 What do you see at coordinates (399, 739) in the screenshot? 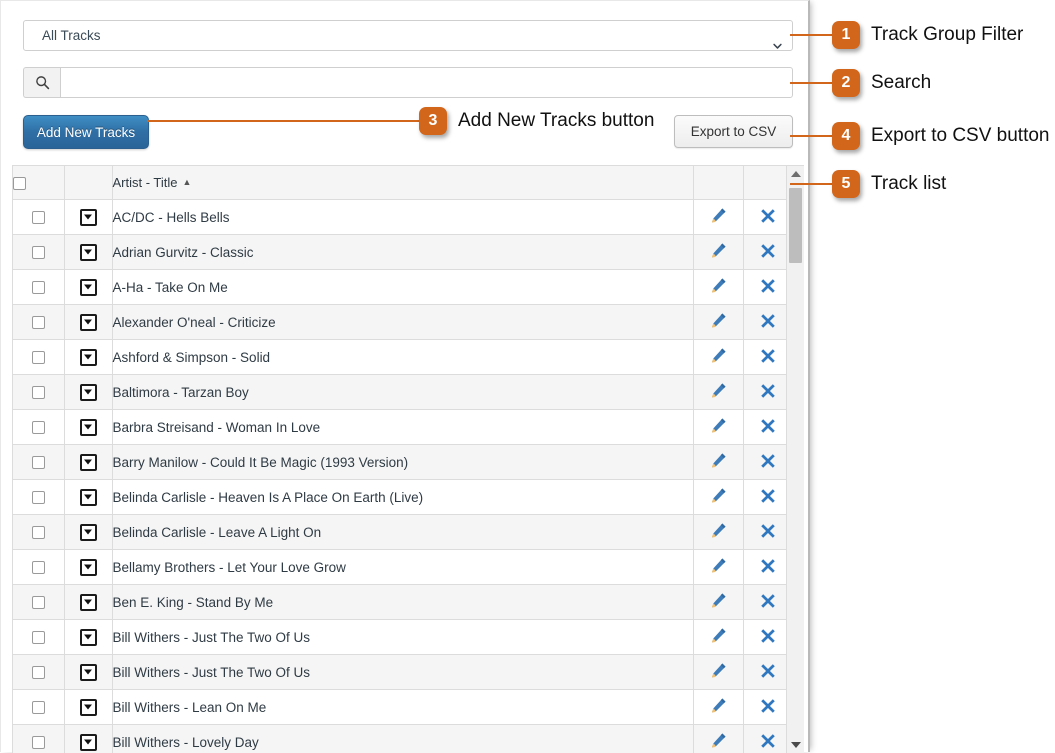
I see `table-row: Bill Withers - Lovely Day` at bounding box center [399, 739].